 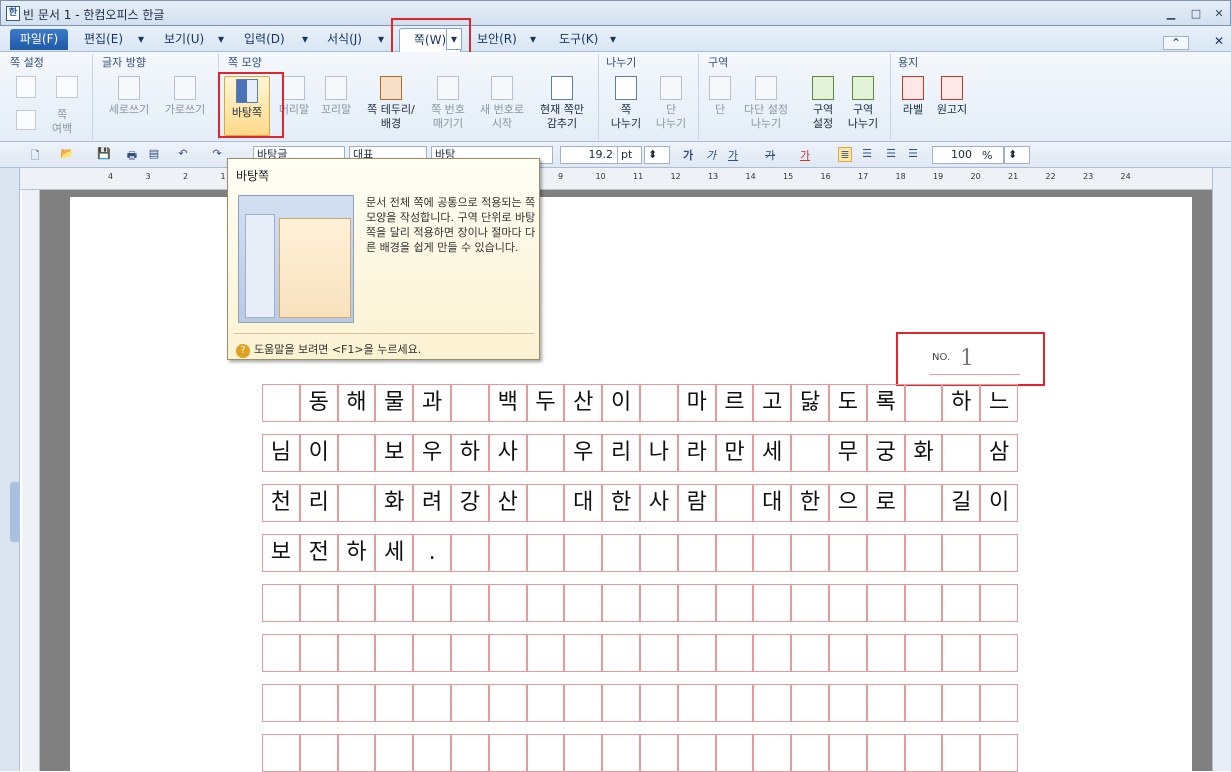 What do you see at coordinates (31, 480) in the screenshot?
I see `vertical-ruler` at bounding box center [31, 480].